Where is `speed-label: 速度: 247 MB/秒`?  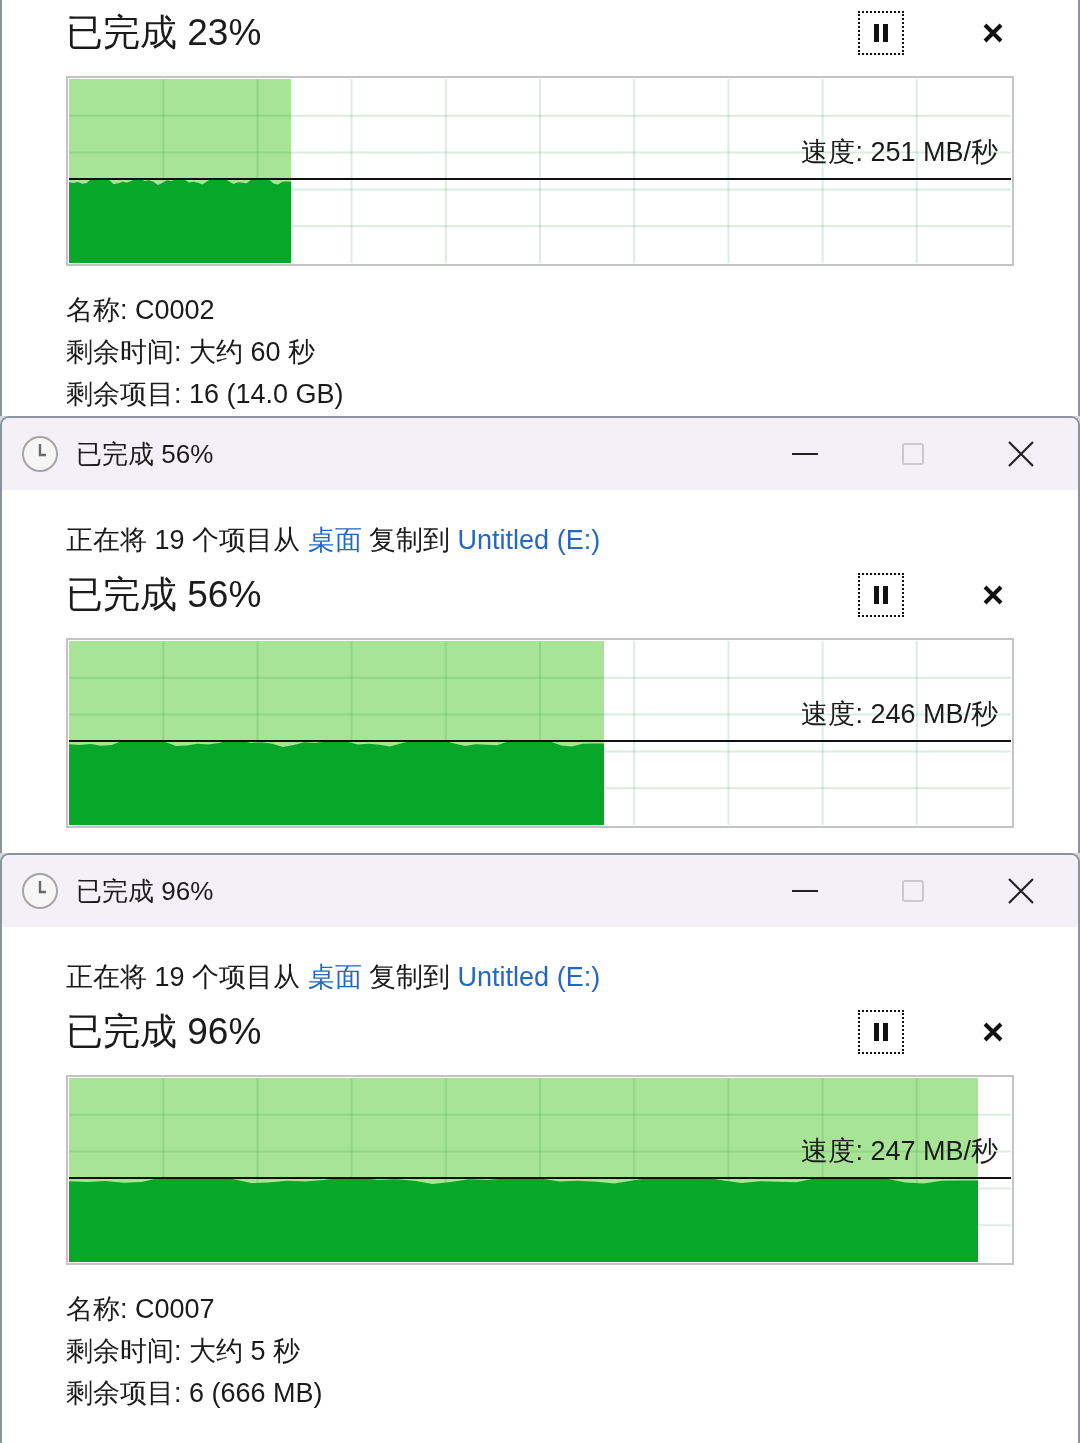
speed-label: 速度: 247 MB/秒 is located at coordinates (899, 1151).